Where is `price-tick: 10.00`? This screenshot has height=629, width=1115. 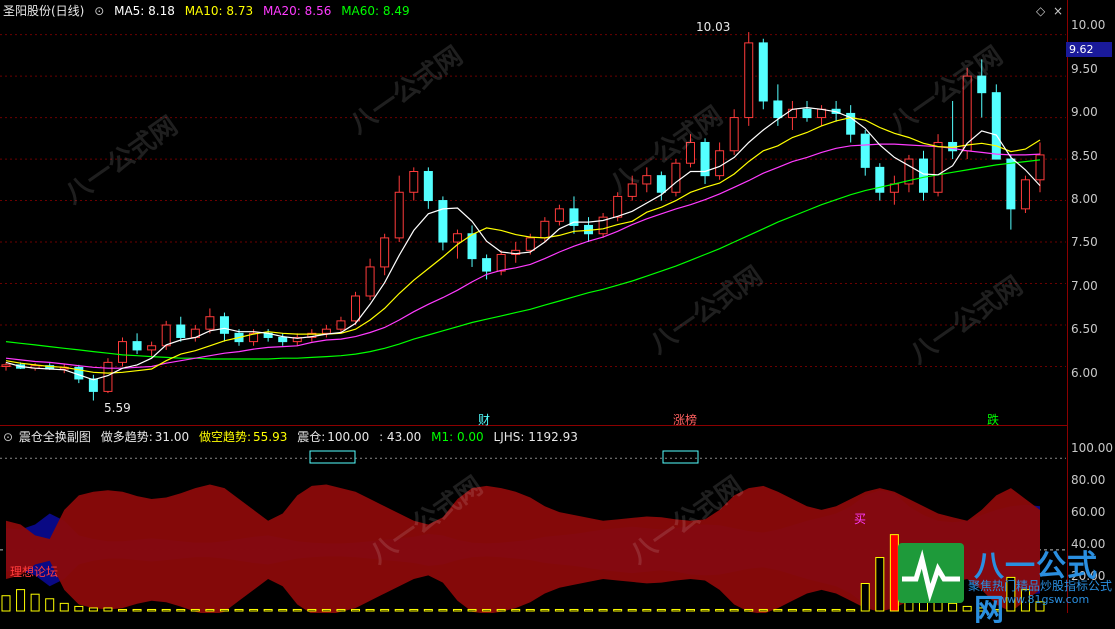 price-tick: 10.00 is located at coordinates (1088, 25).